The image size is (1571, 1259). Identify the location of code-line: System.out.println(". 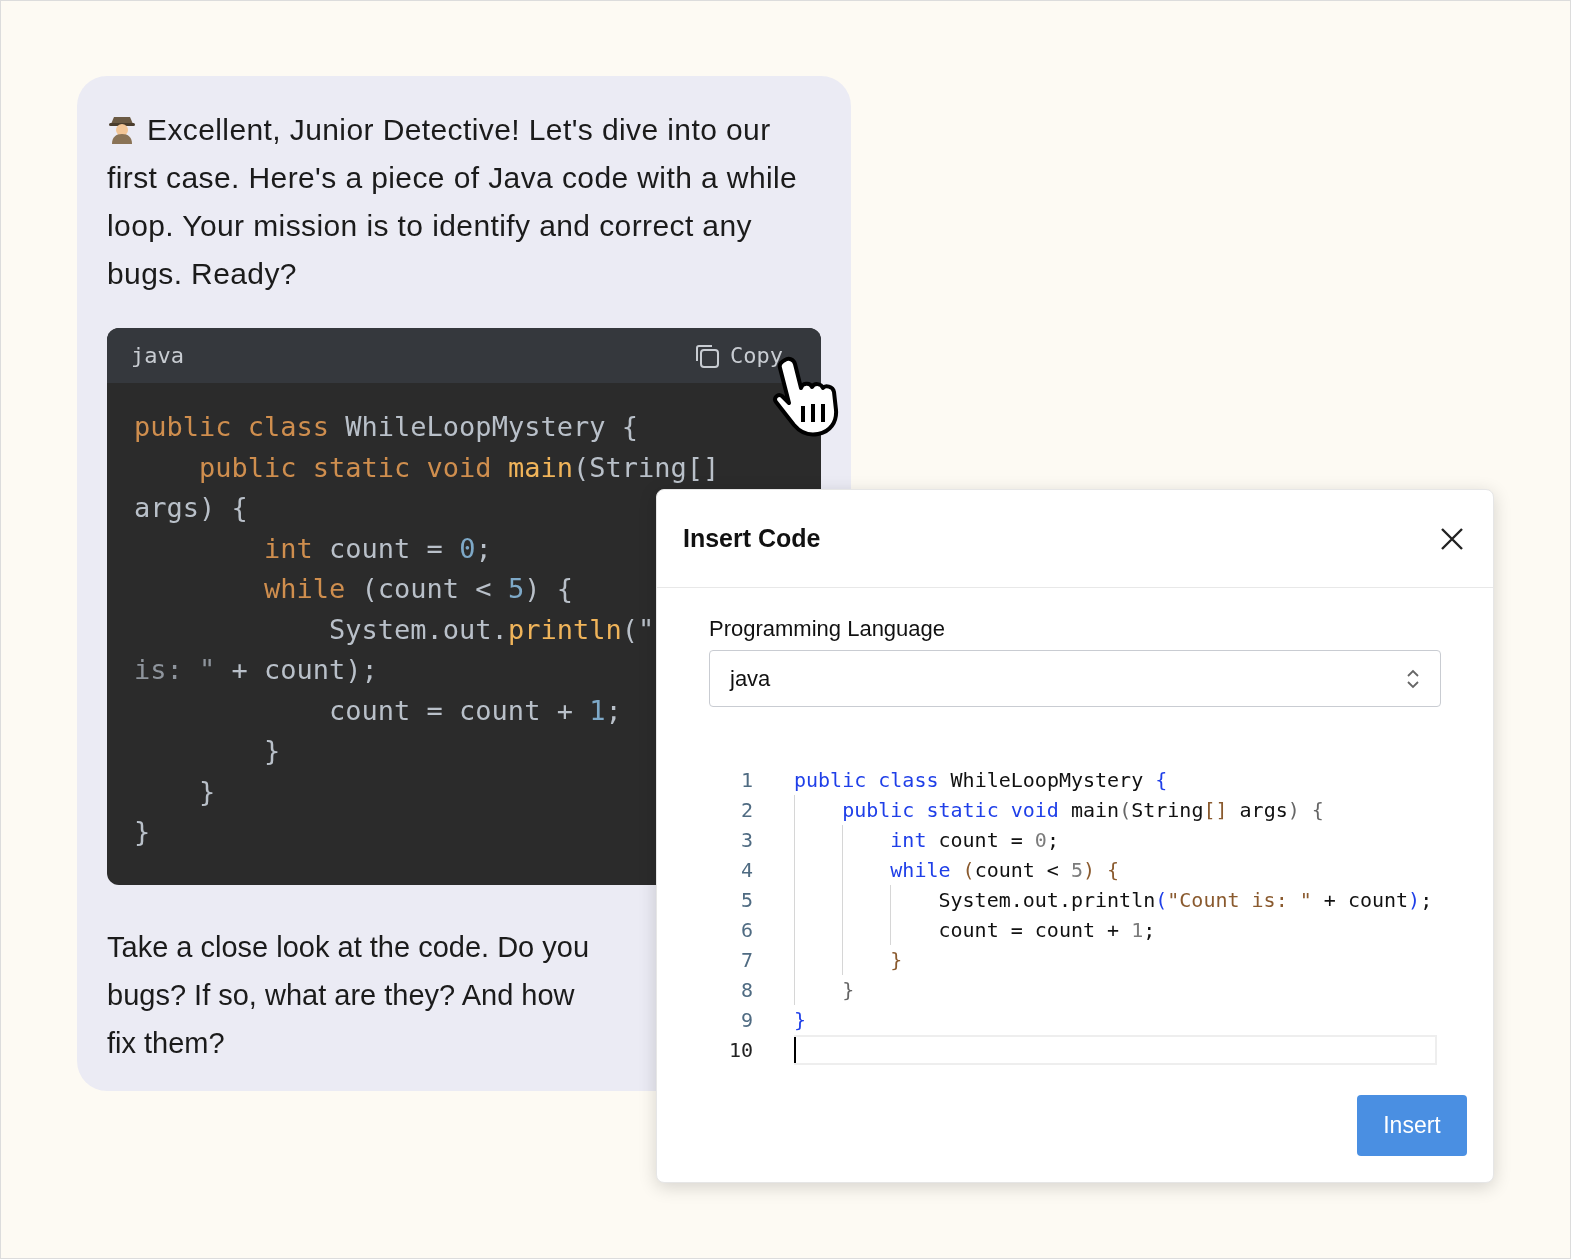
(491, 629).